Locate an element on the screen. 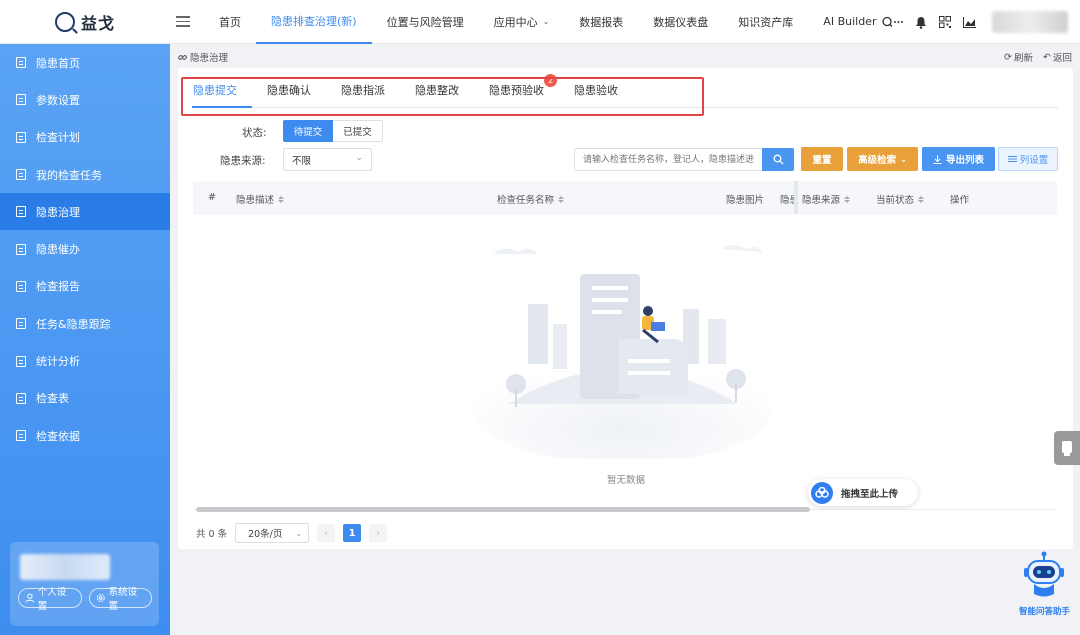 This screenshot has height=635, width=1080. sidebar-item-tracking: 任务&隐患跟踪 is located at coordinates (85, 323).